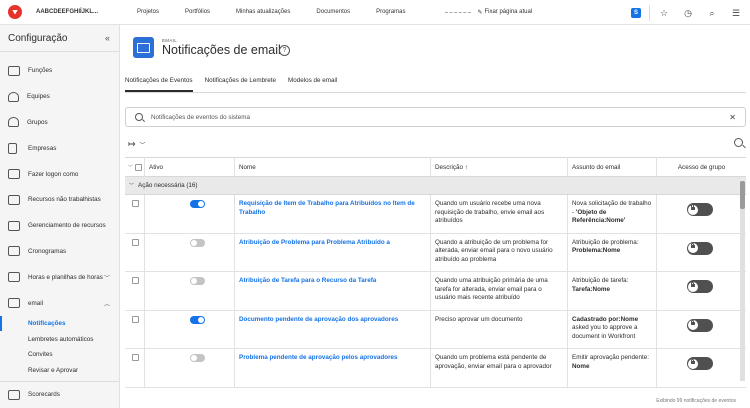 The image size is (750, 408). Describe the element at coordinates (742, 195) in the screenshot. I see `scrollbar-thumb` at that location.